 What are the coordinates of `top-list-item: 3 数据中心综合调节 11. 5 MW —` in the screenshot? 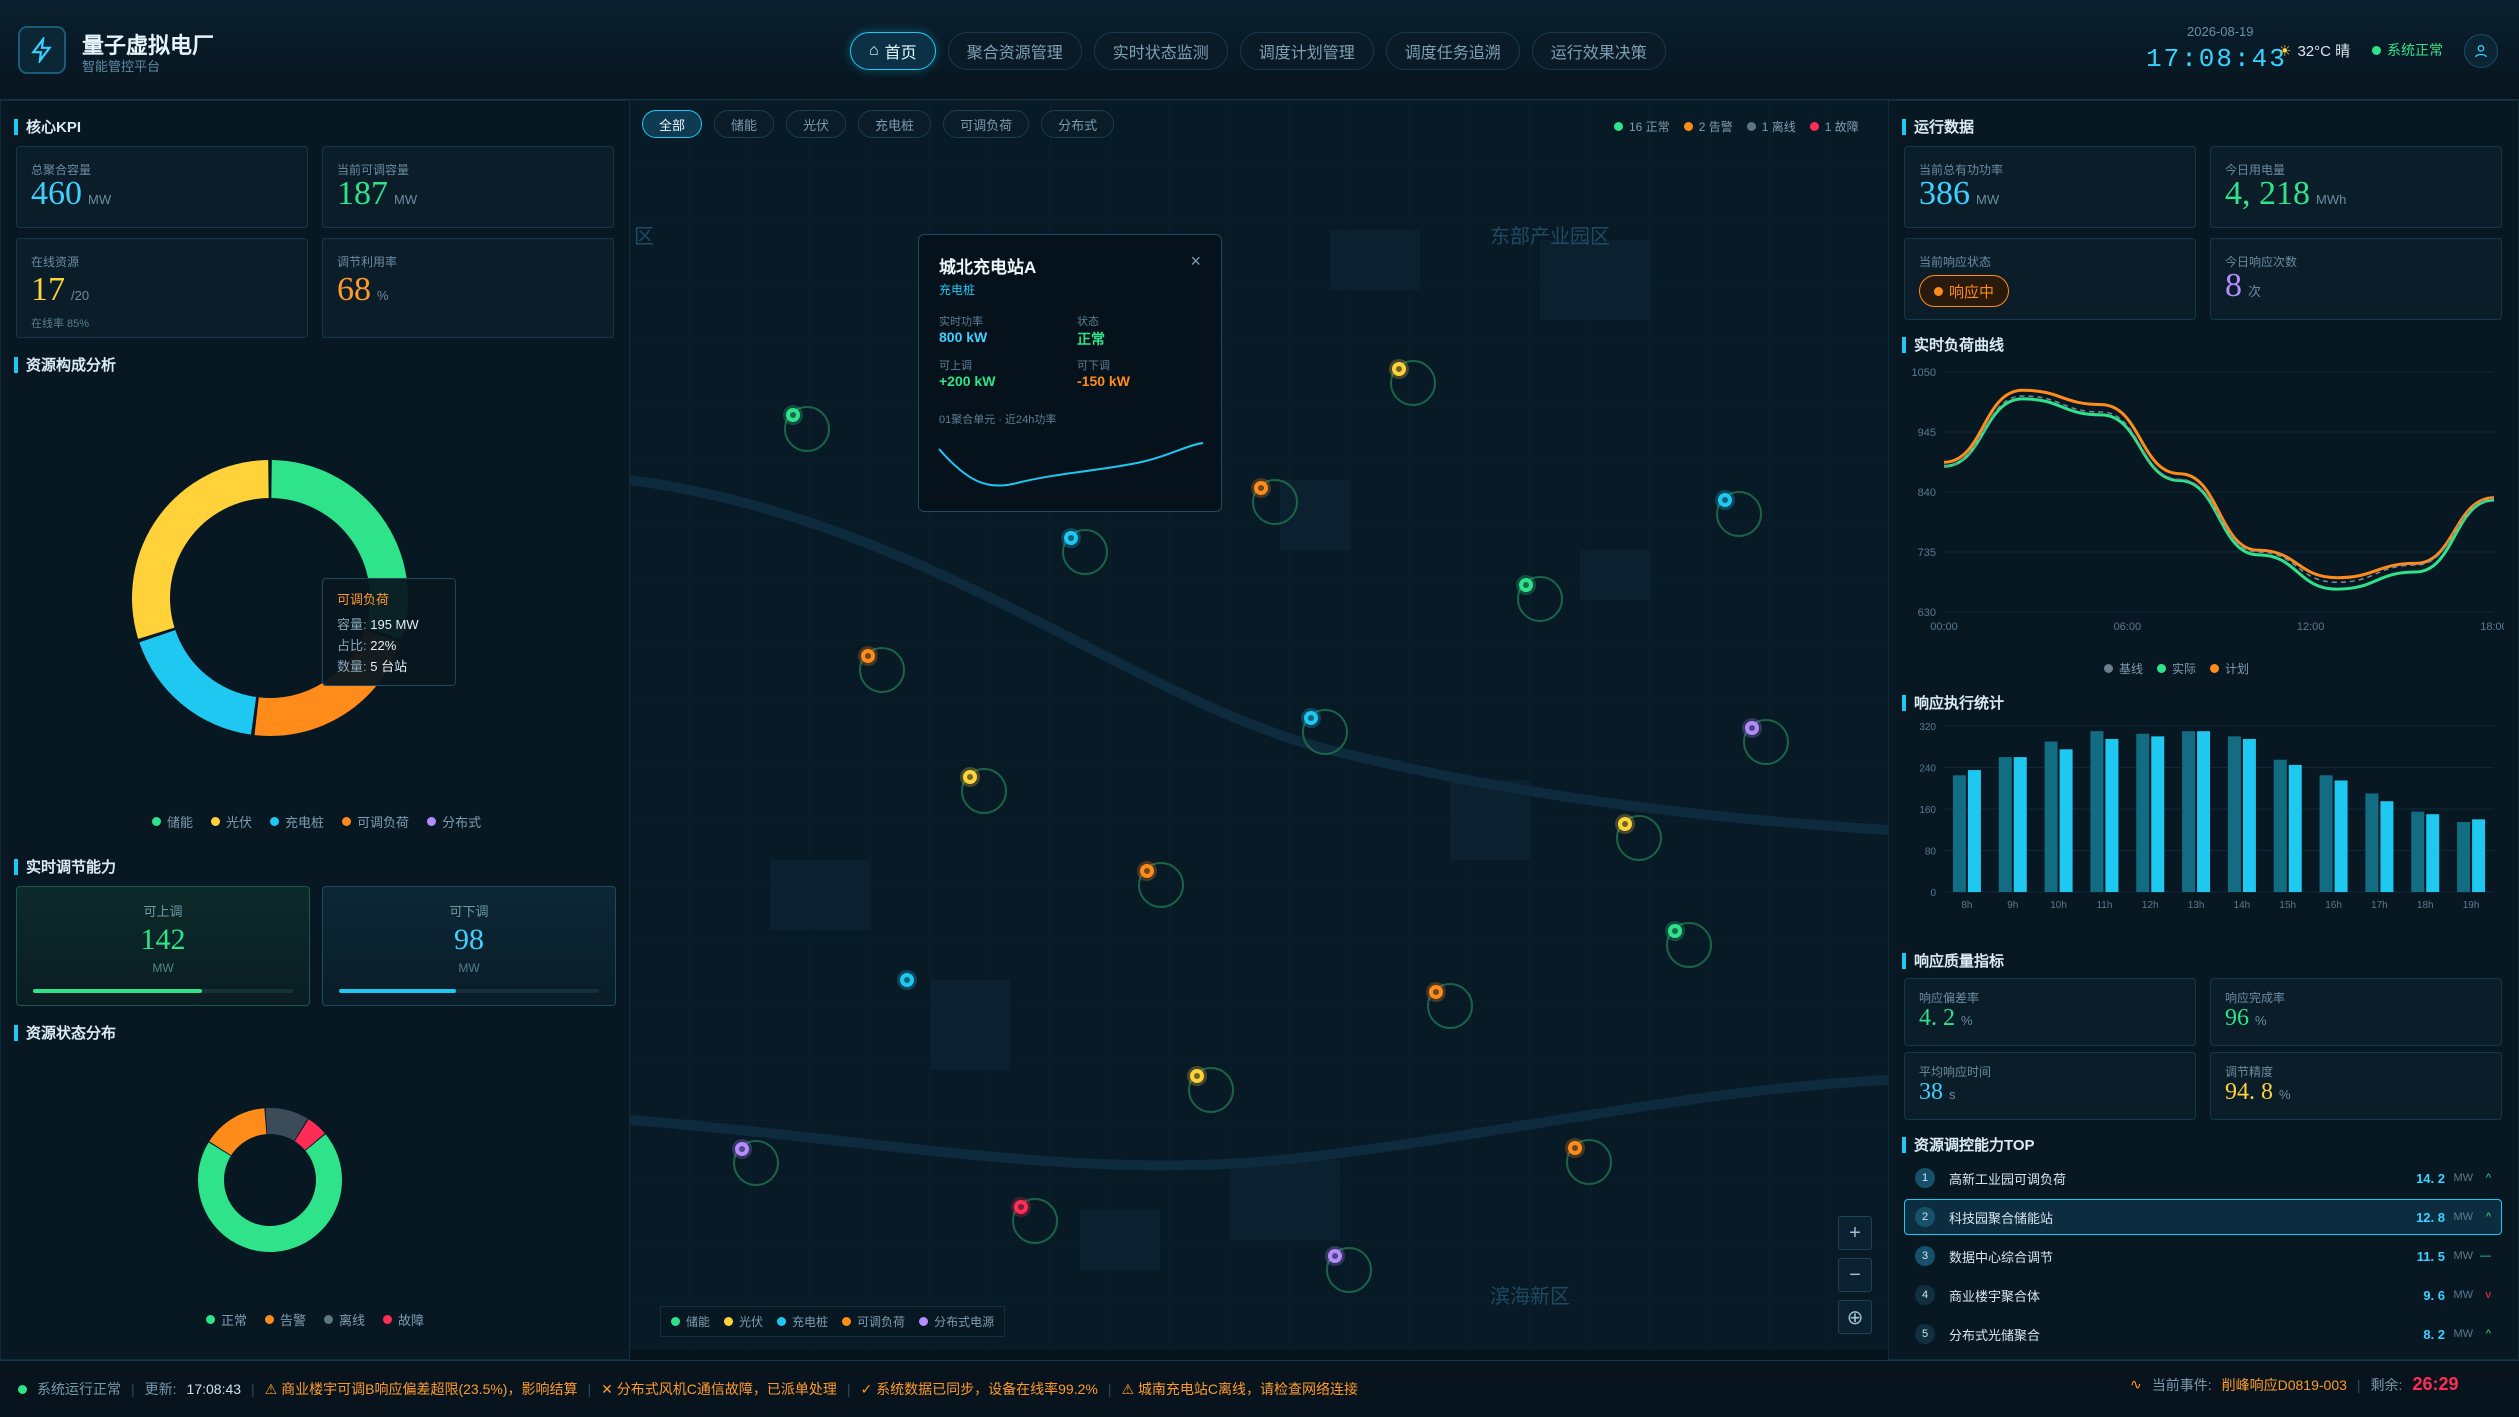 It's located at (2203, 1256).